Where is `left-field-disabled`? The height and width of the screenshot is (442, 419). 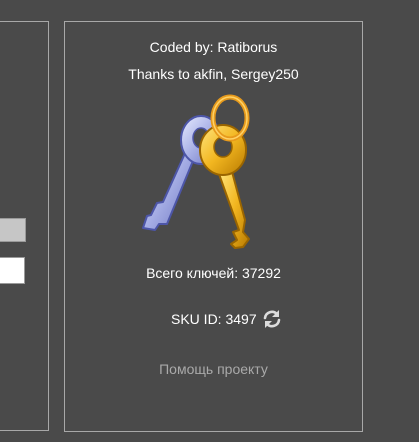 left-field-disabled is located at coordinates (13, 230).